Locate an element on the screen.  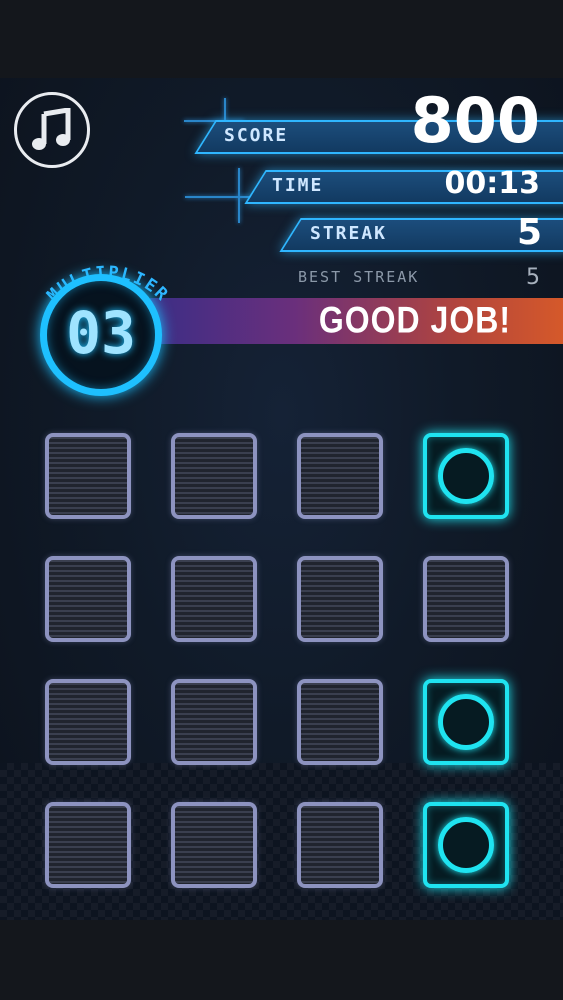
multiplier-badge: MULTIPLIER 03 is located at coordinates (108, 313).